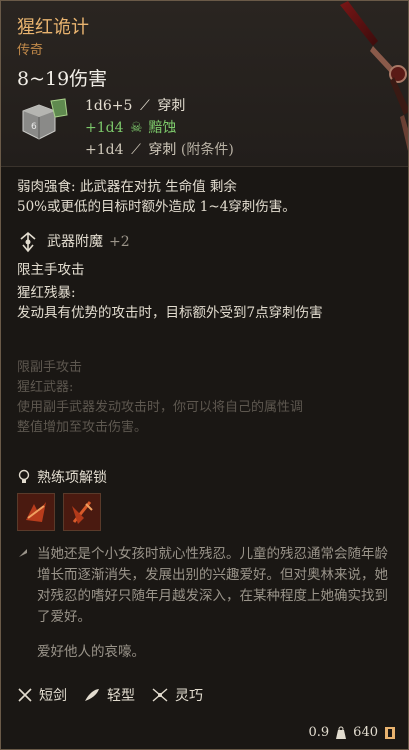  What do you see at coordinates (92, 695) in the screenshot?
I see `feather-icon` at bounding box center [92, 695].